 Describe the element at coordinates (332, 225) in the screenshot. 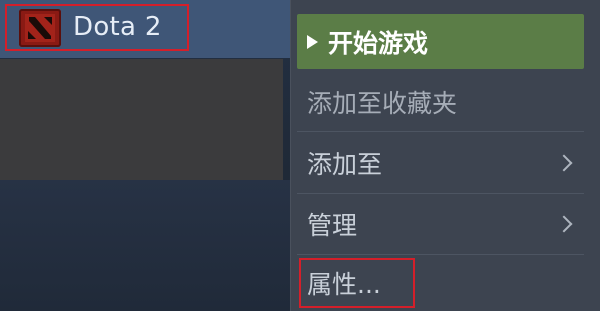

I see `manage-label: 管理` at that location.